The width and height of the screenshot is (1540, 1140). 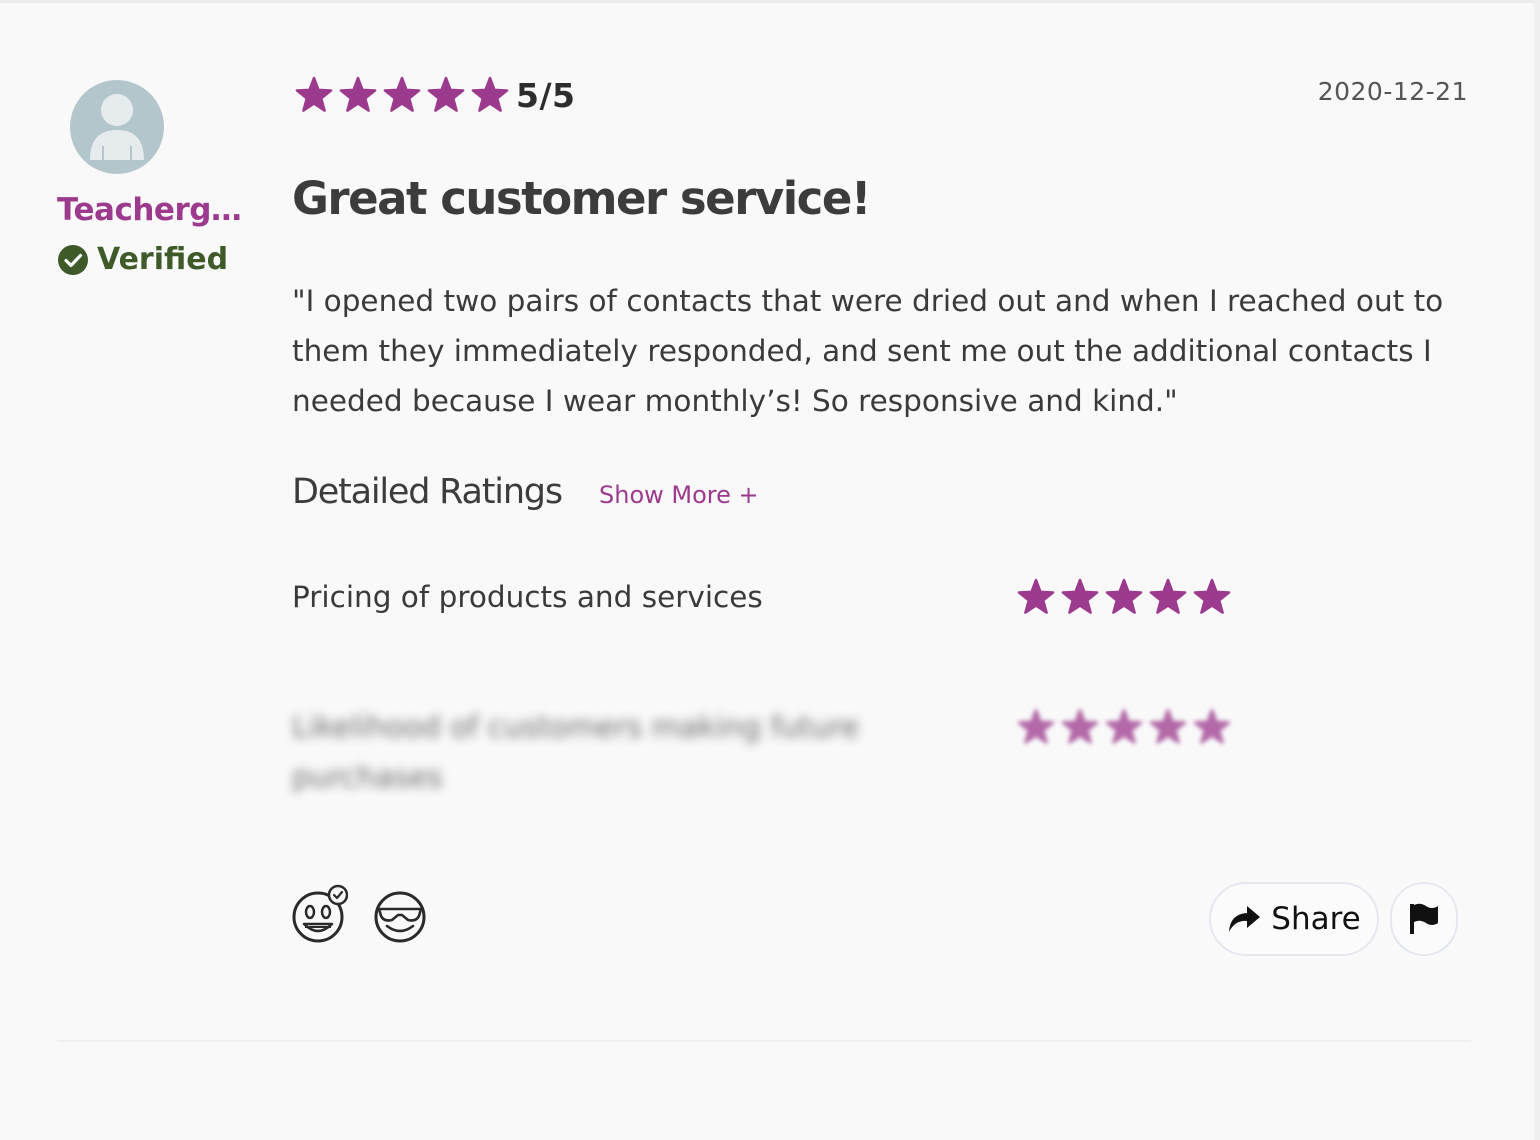 I want to click on check-circle-icon, so click(x=73, y=259).